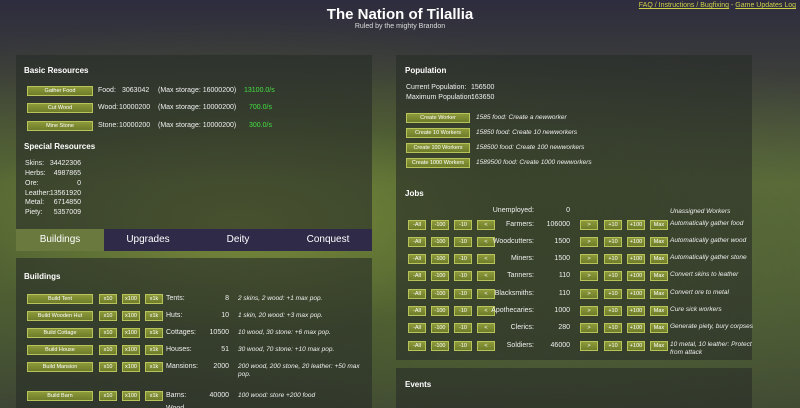 This screenshot has height=408, width=800. What do you see at coordinates (131, 396) in the screenshot?
I see `build-barns-x100-button: x100` at bounding box center [131, 396].